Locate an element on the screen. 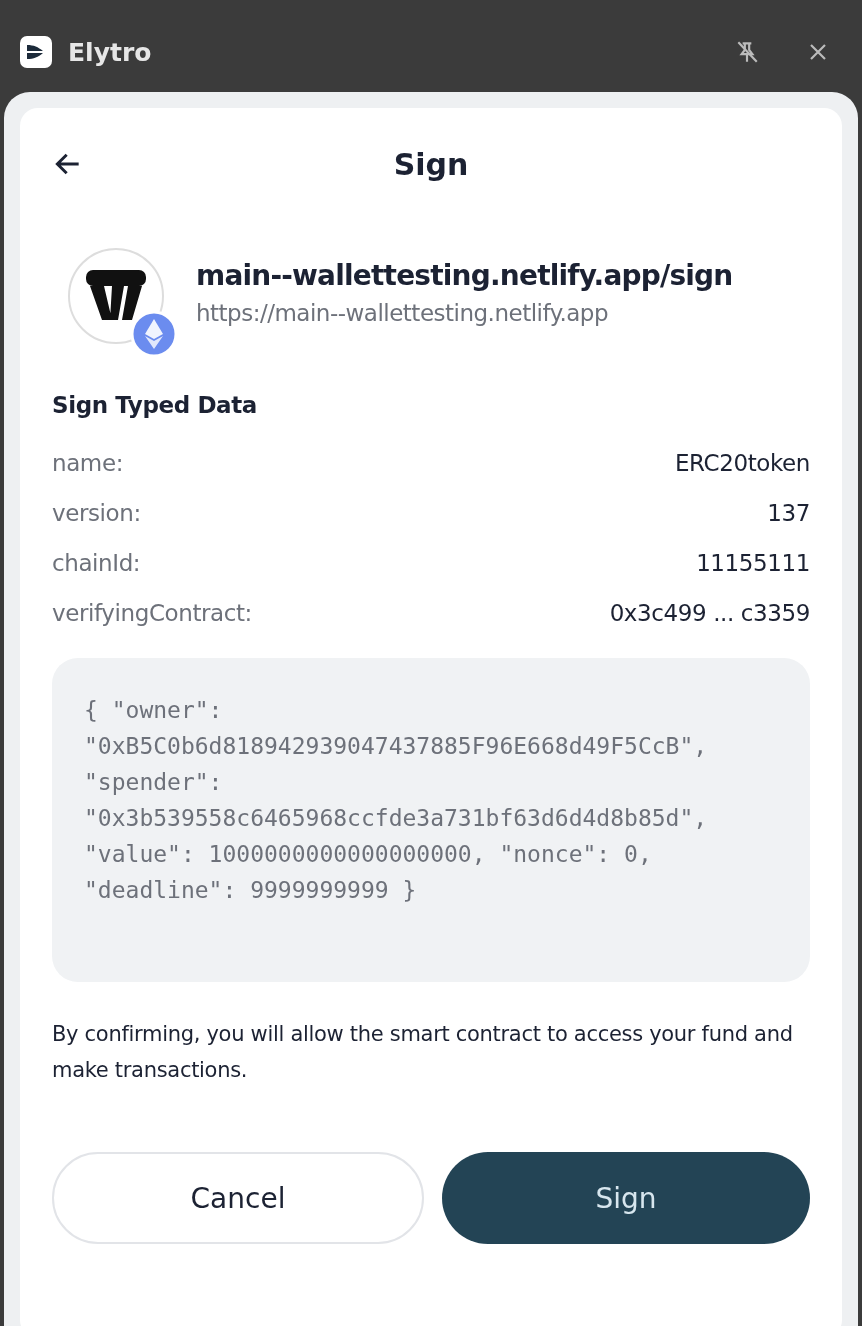 The width and height of the screenshot is (862, 1326). field-value: 11155111 is located at coordinates (753, 563).